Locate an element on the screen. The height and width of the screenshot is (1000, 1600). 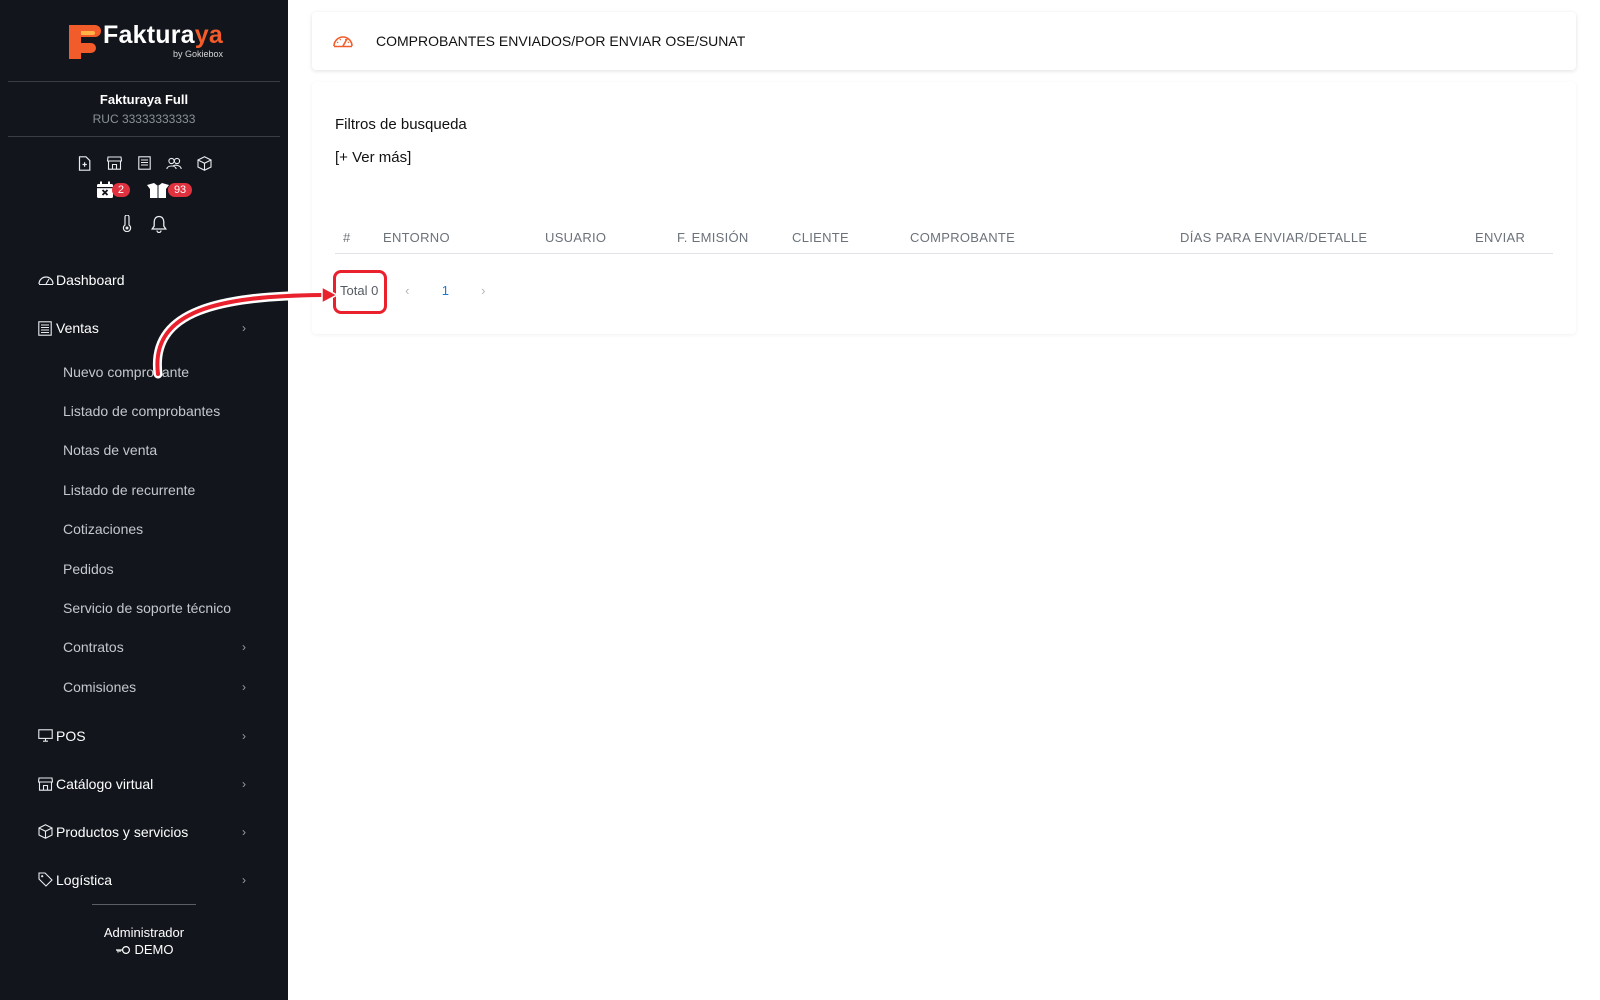
new-document-icon is located at coordinates (84, 163).